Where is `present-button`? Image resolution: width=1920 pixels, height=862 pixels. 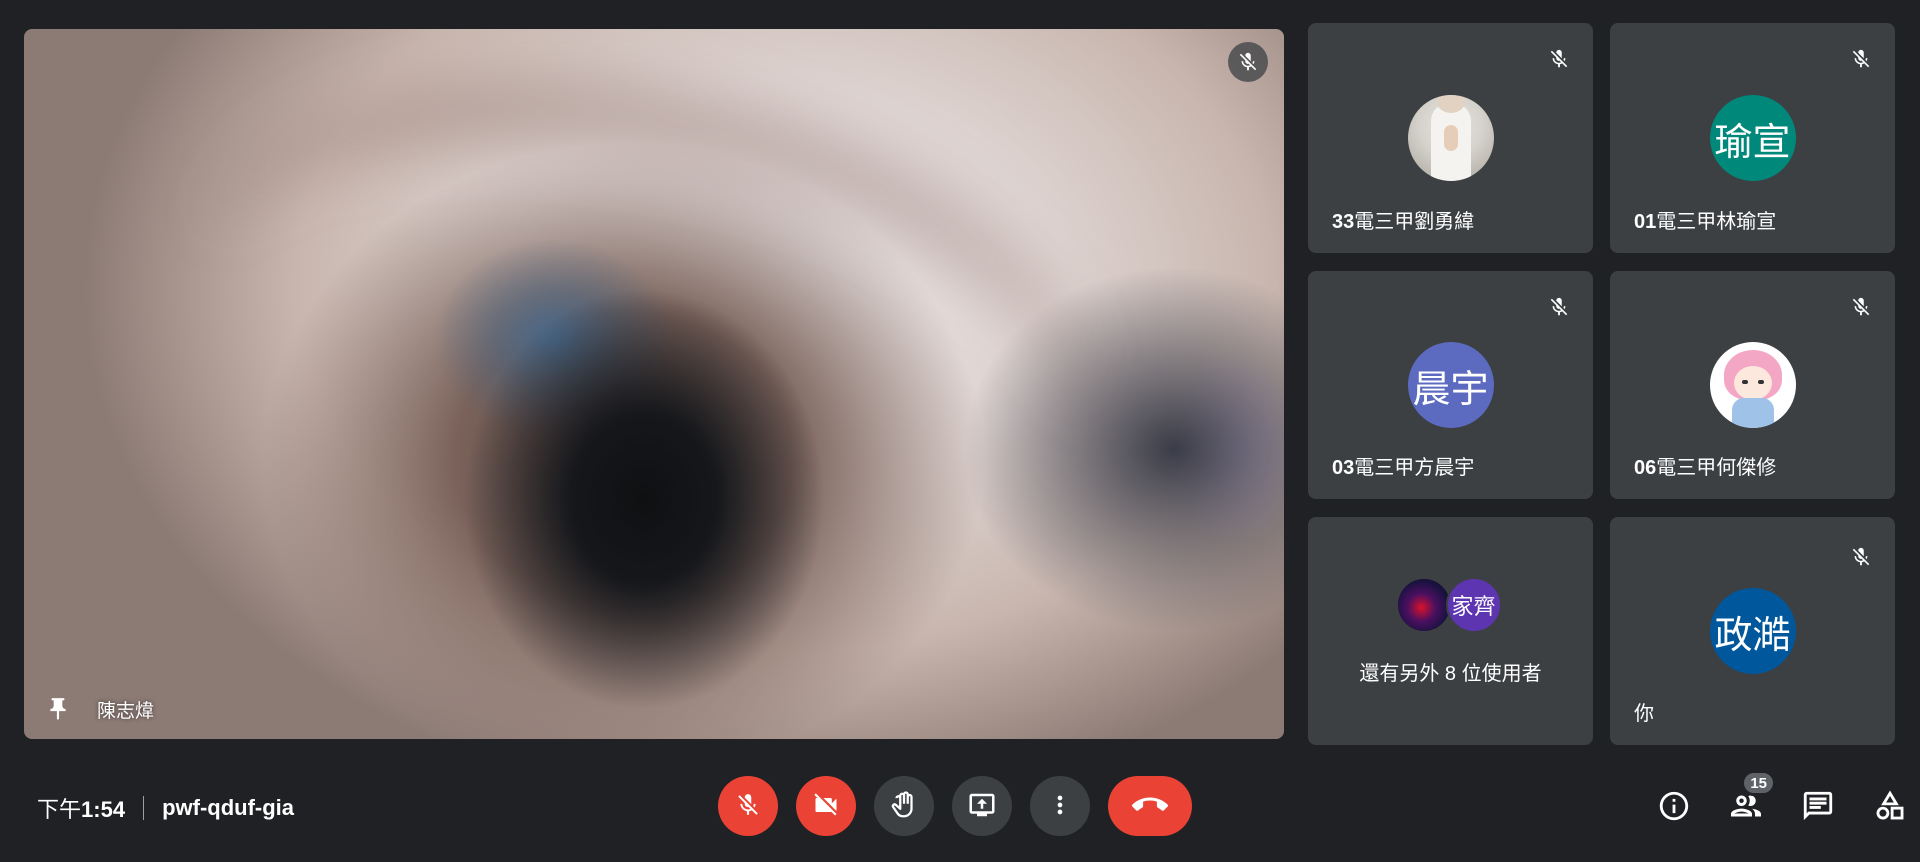 present-button is located at coordinates (982, 806).